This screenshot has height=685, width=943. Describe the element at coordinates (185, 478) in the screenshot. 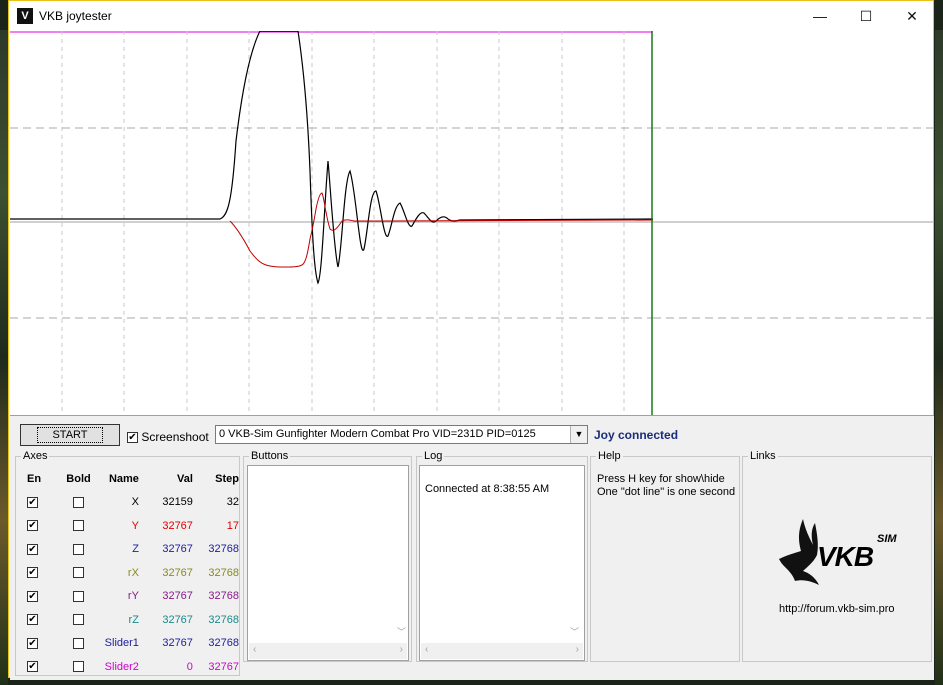

I see `header-val: Val` at that location.